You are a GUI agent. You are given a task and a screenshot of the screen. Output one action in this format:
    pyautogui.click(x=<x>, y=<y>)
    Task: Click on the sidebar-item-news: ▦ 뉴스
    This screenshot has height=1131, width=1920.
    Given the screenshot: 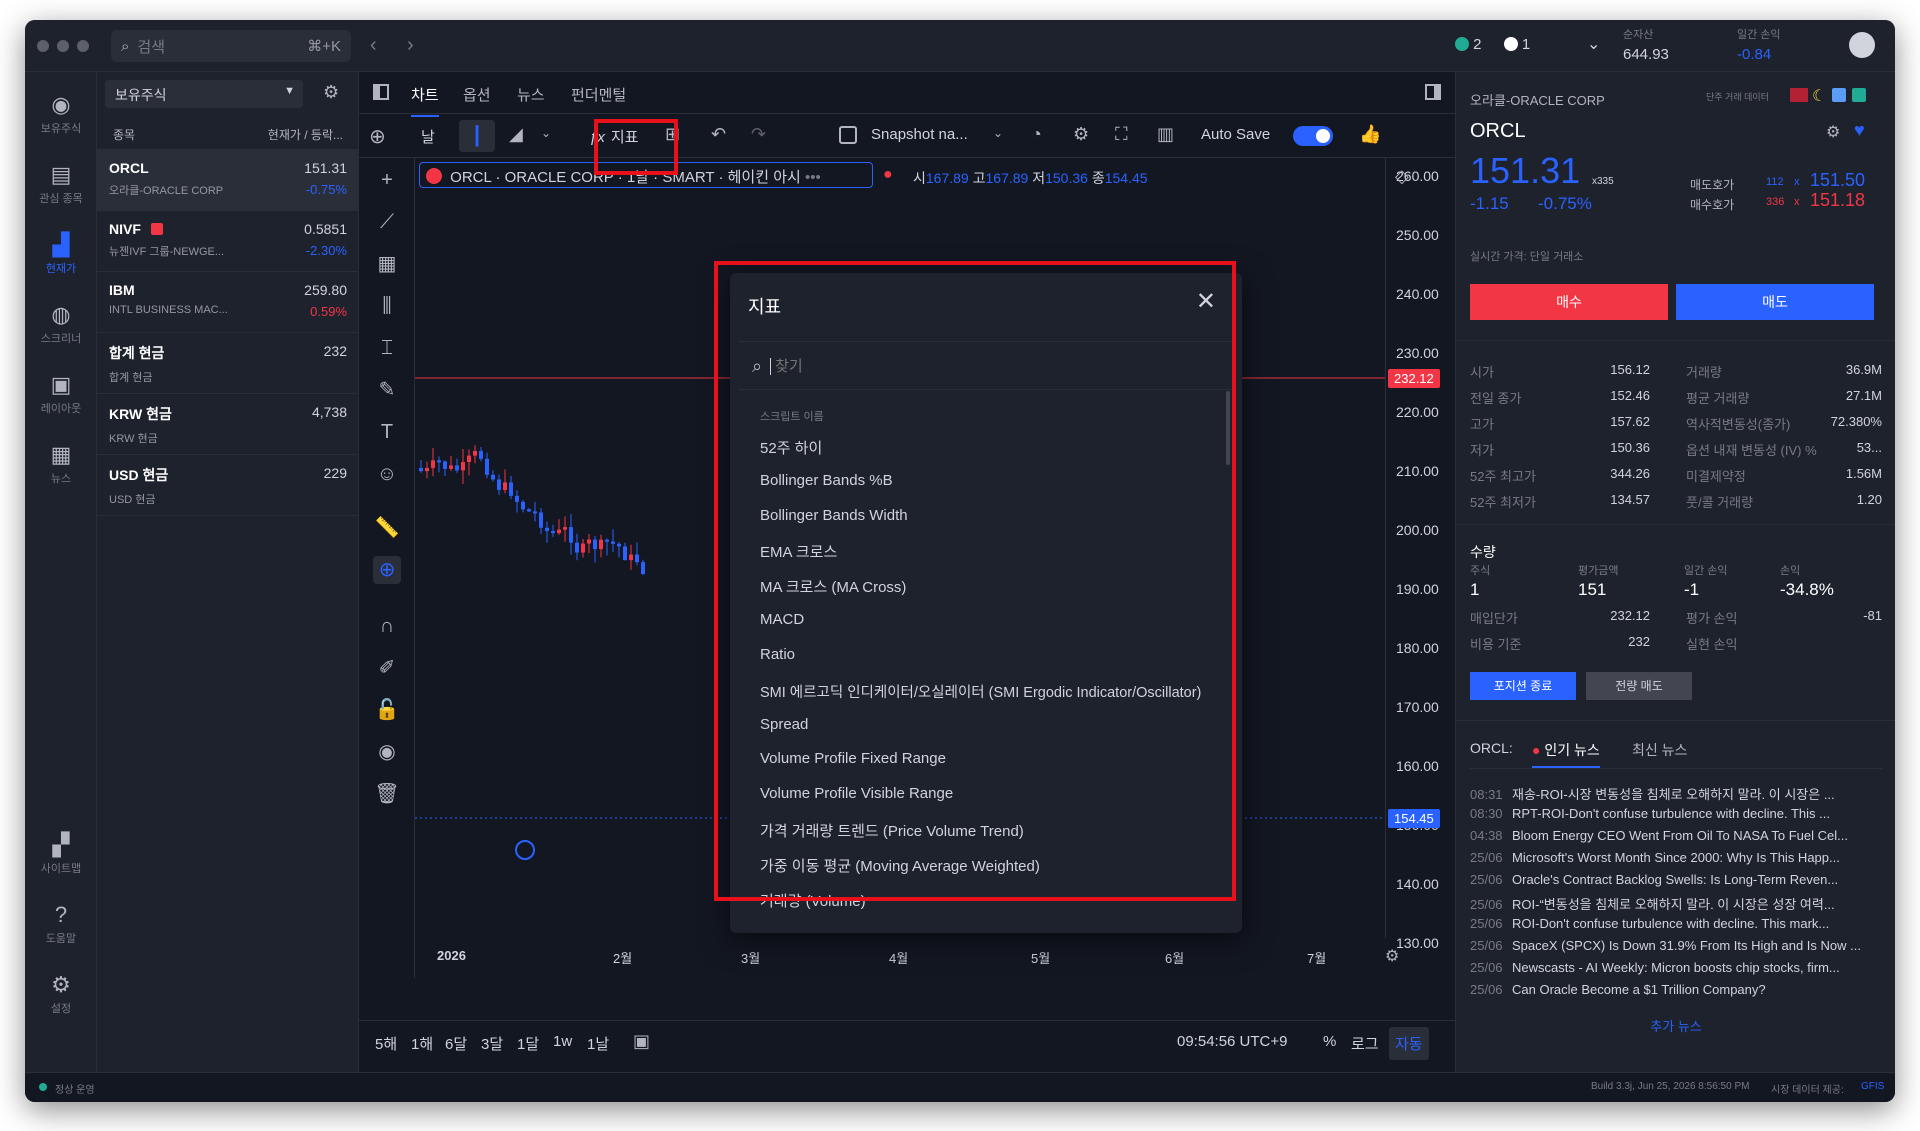 What is the action you would take?
    pyautogui.click(x=61, y=464)
    